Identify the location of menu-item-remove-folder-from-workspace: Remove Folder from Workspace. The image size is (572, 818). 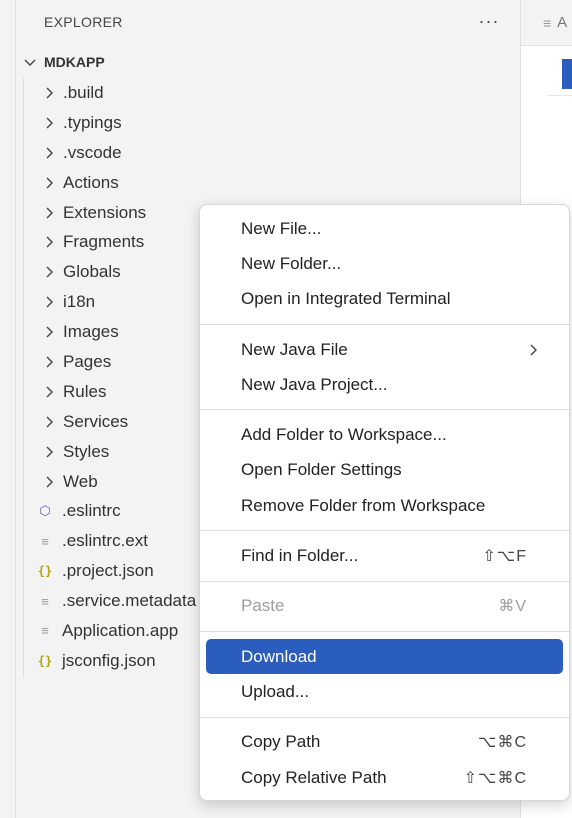
(384, 505).